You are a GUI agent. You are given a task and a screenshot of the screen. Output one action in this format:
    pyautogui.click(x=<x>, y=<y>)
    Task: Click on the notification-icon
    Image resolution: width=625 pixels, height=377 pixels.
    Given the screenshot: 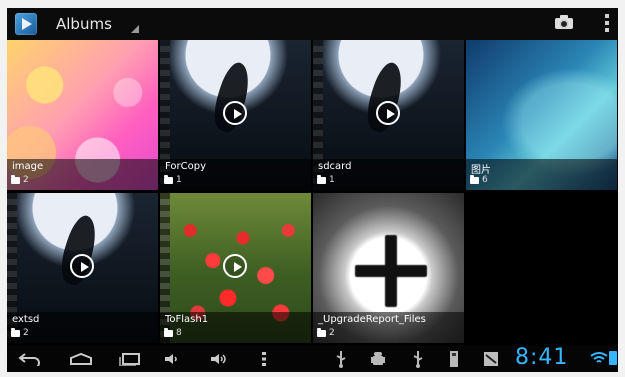 What is the action you would take?
    pyautogui.click(x=491, y=359)
    